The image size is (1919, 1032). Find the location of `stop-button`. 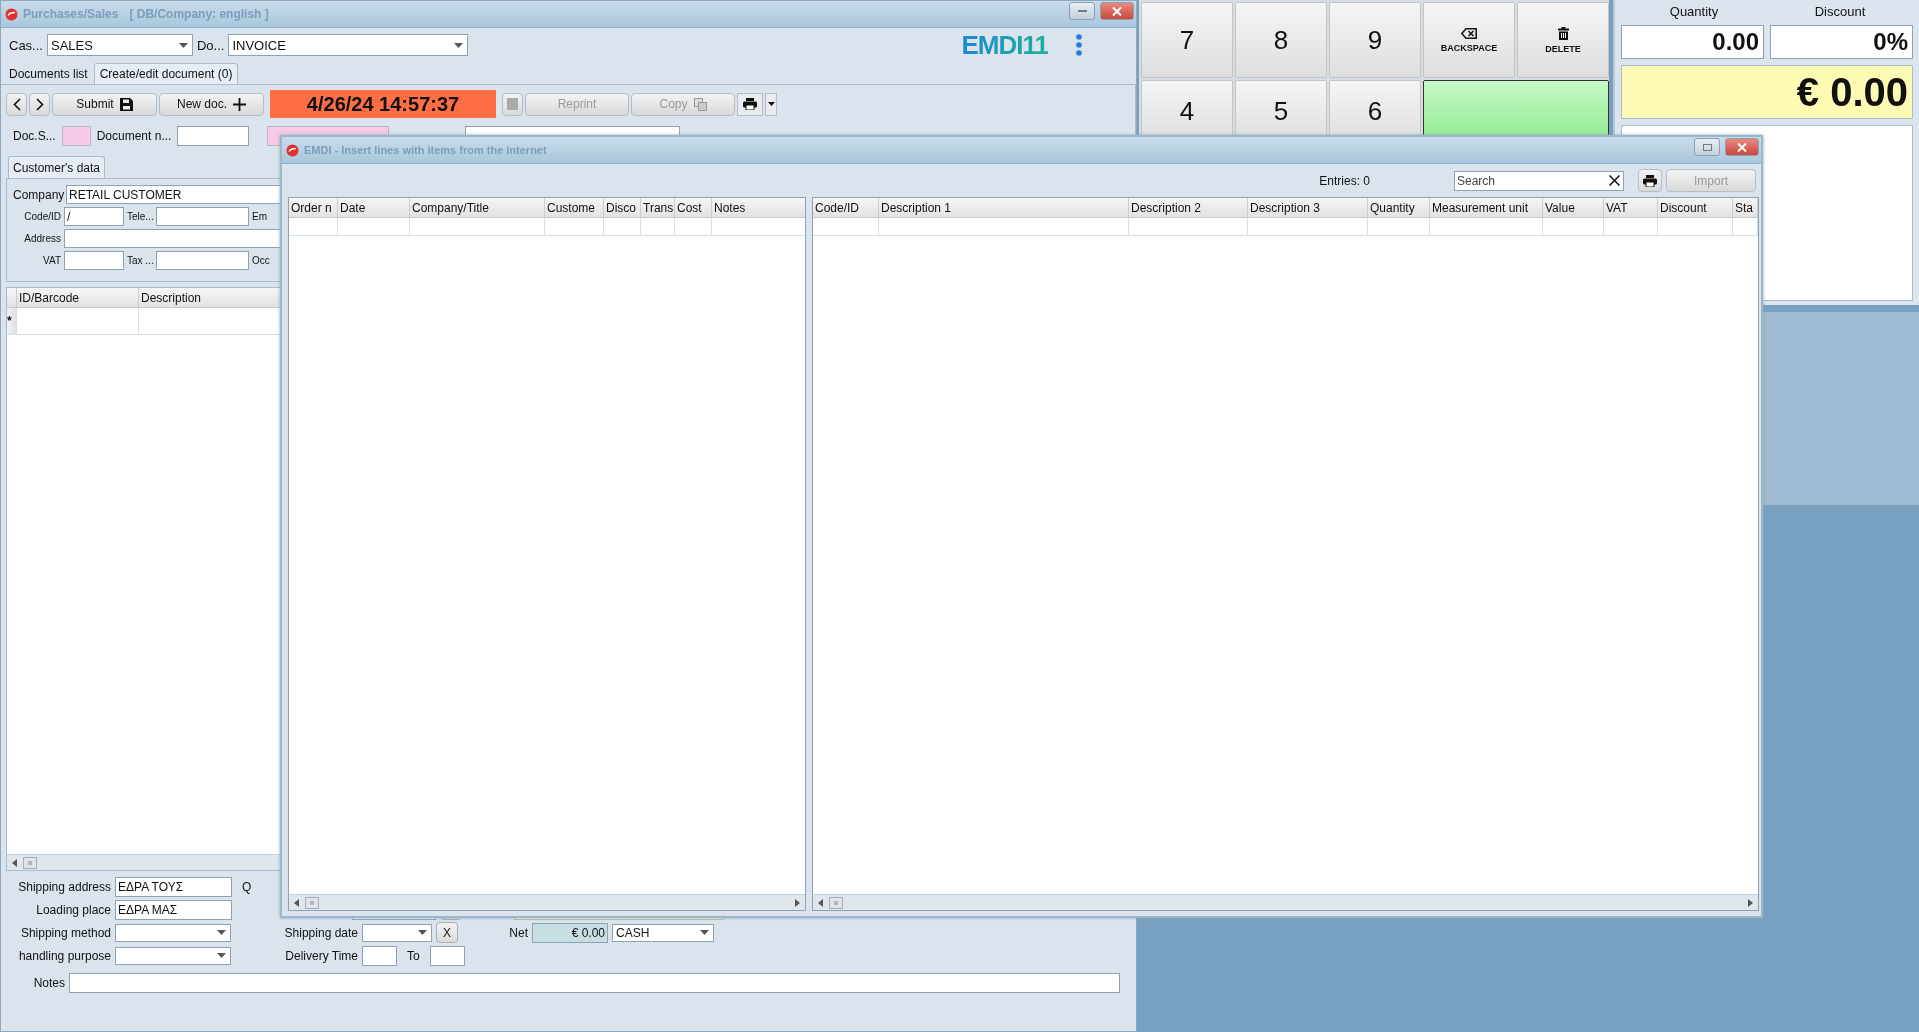

stop-button is located at coordinates (512, 104).